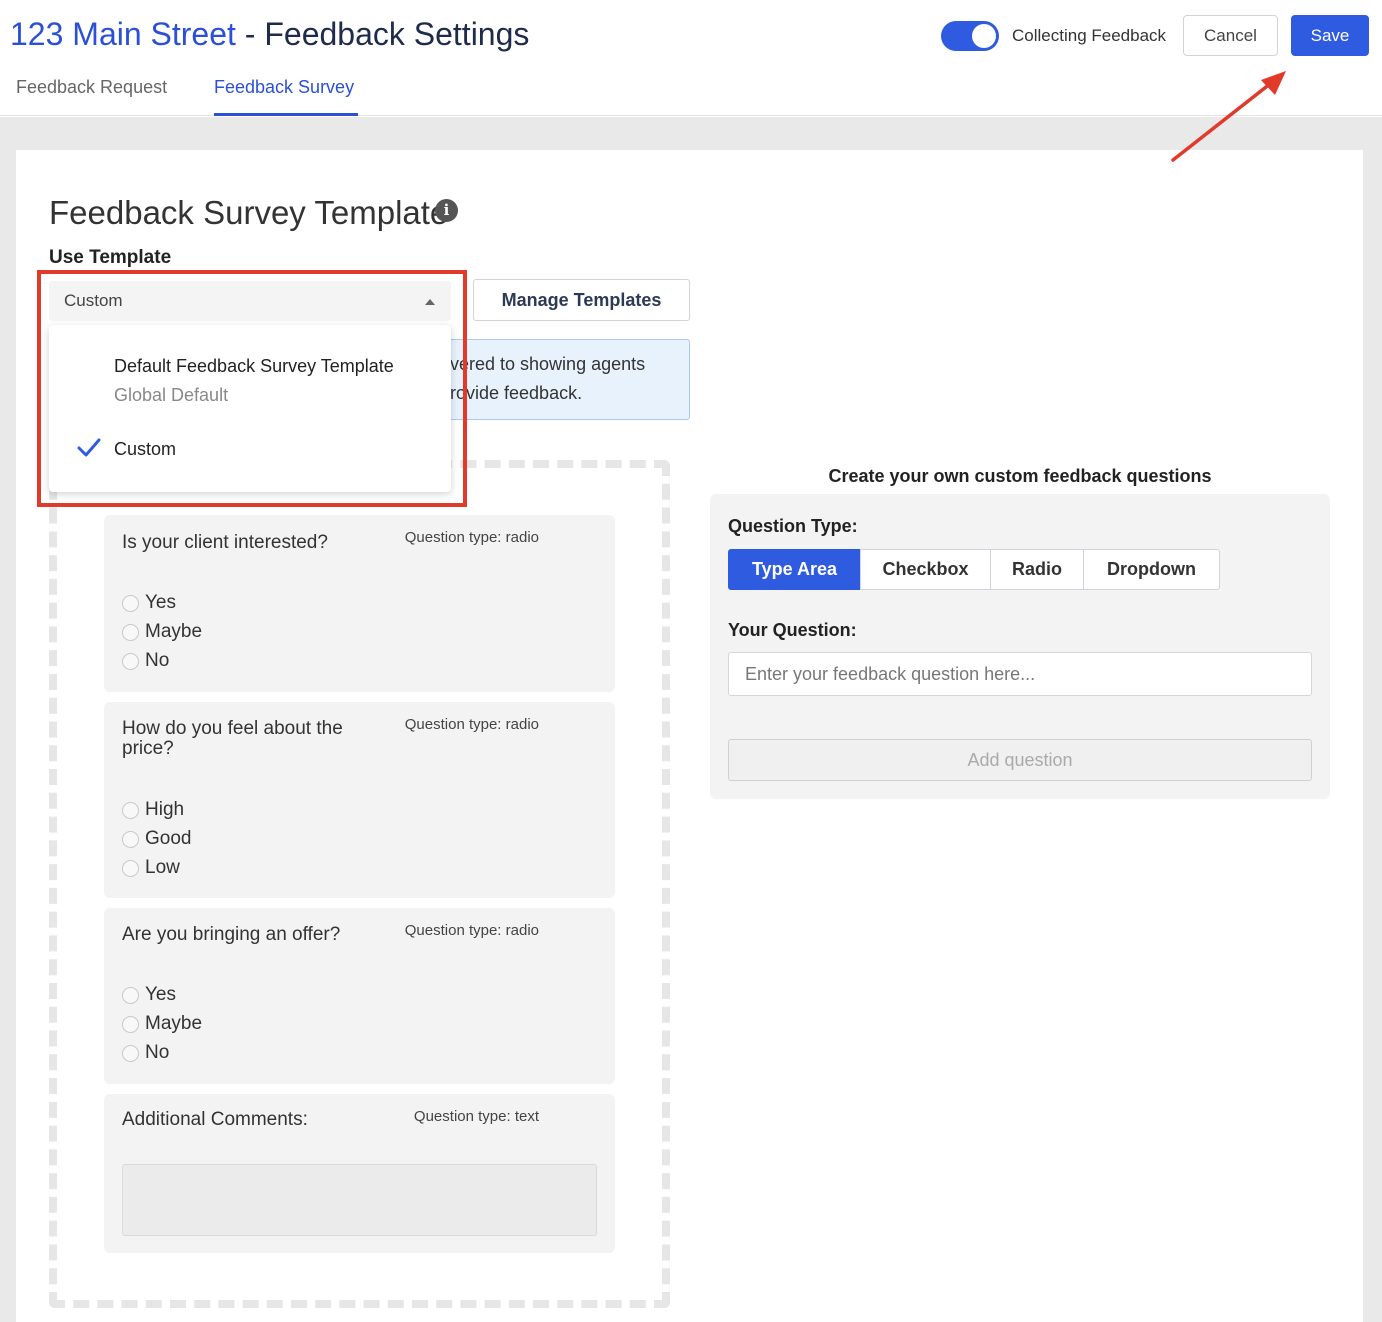  What do you see at coordinates (984, 36) in the screenshot?
I see `toggle-knob` at bounding box center [984, 36].